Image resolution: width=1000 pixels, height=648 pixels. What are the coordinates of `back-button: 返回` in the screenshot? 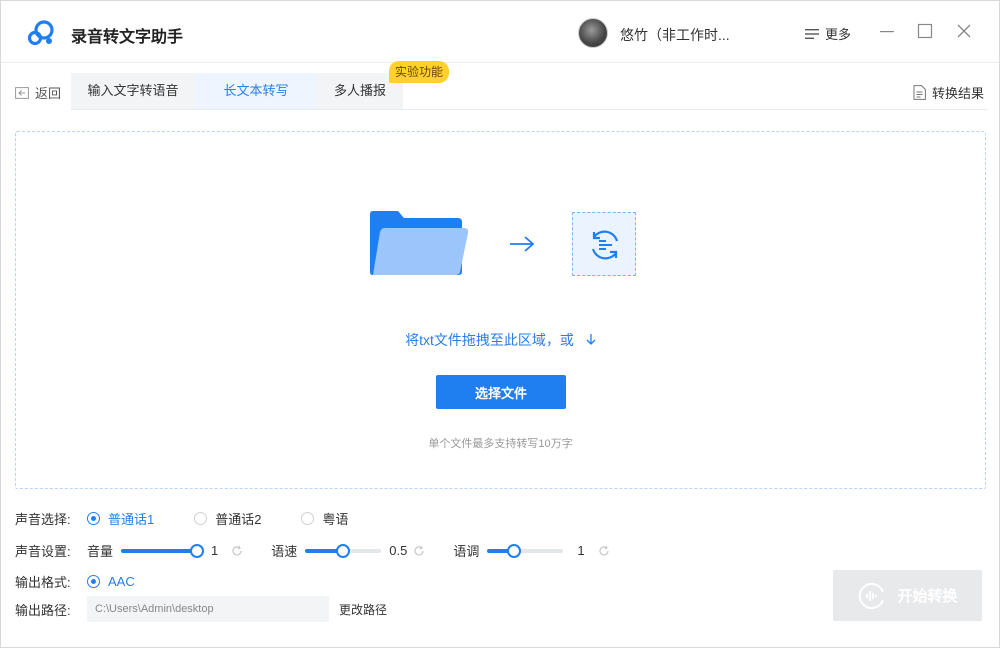 It's located at (38, 92).